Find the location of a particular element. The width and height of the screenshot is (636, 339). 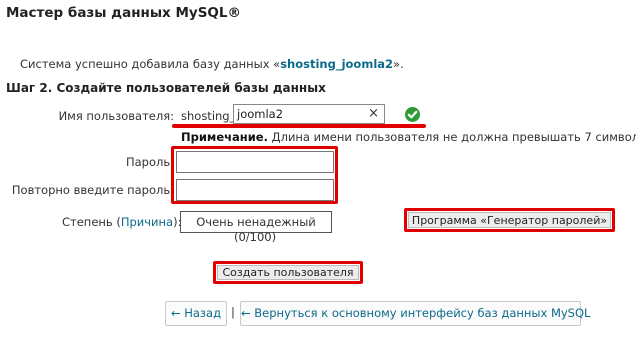

strength-reason-link: Причина is located at coordinates (147, 222).